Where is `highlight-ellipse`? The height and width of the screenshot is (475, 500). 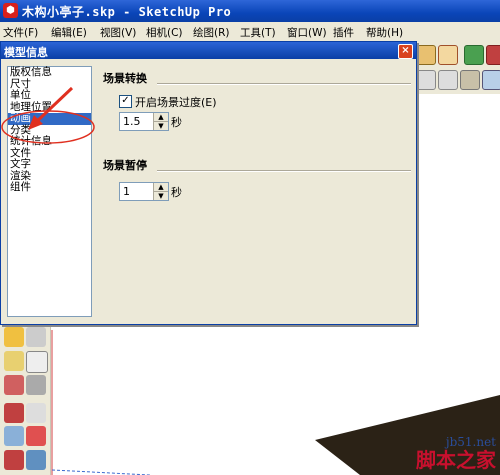 highlight-ellipse is located at coordinates (48, 127).